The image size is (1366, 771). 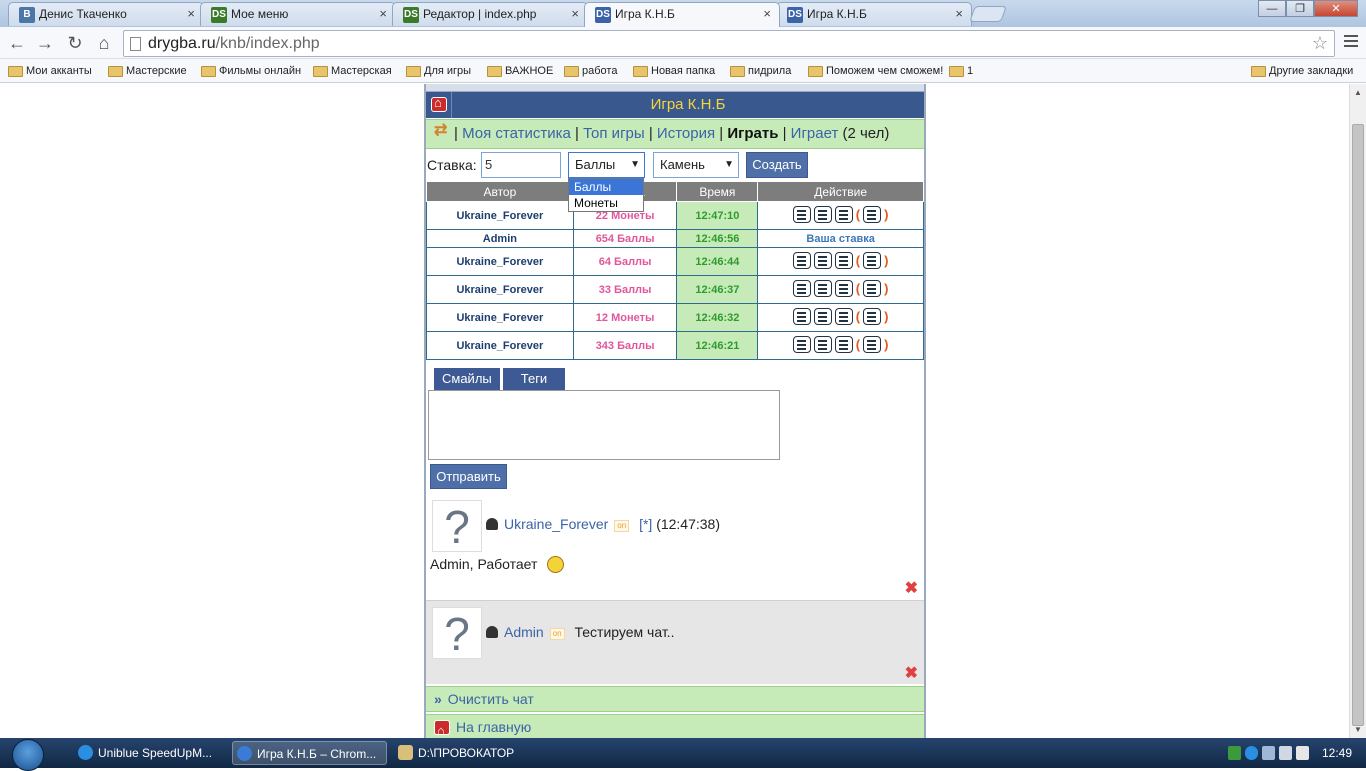 What do you see at coordinates (1336, 8) in the screenshot?
I see `close-window-button: ✕` at bounding box center [1336, 8].